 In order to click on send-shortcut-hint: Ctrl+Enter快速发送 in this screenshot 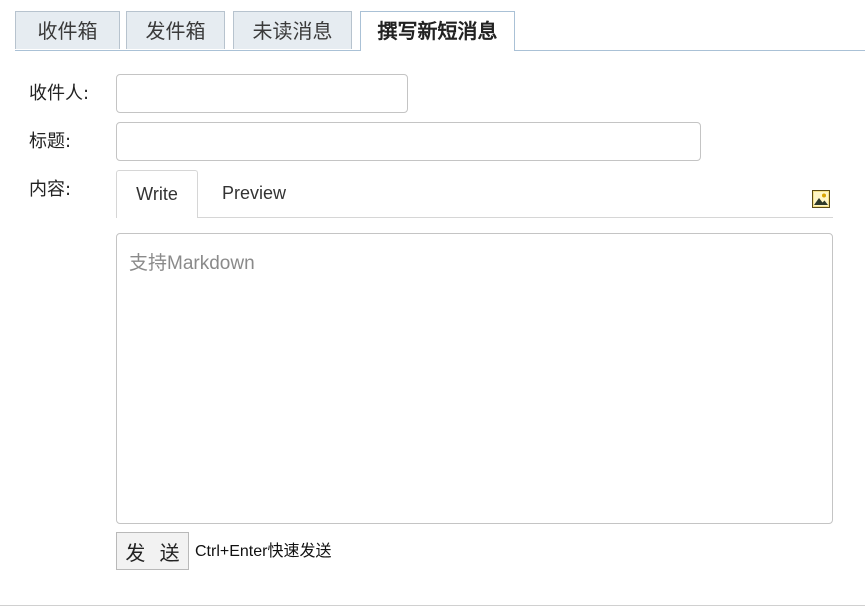, I will do `click(263, 551)`.